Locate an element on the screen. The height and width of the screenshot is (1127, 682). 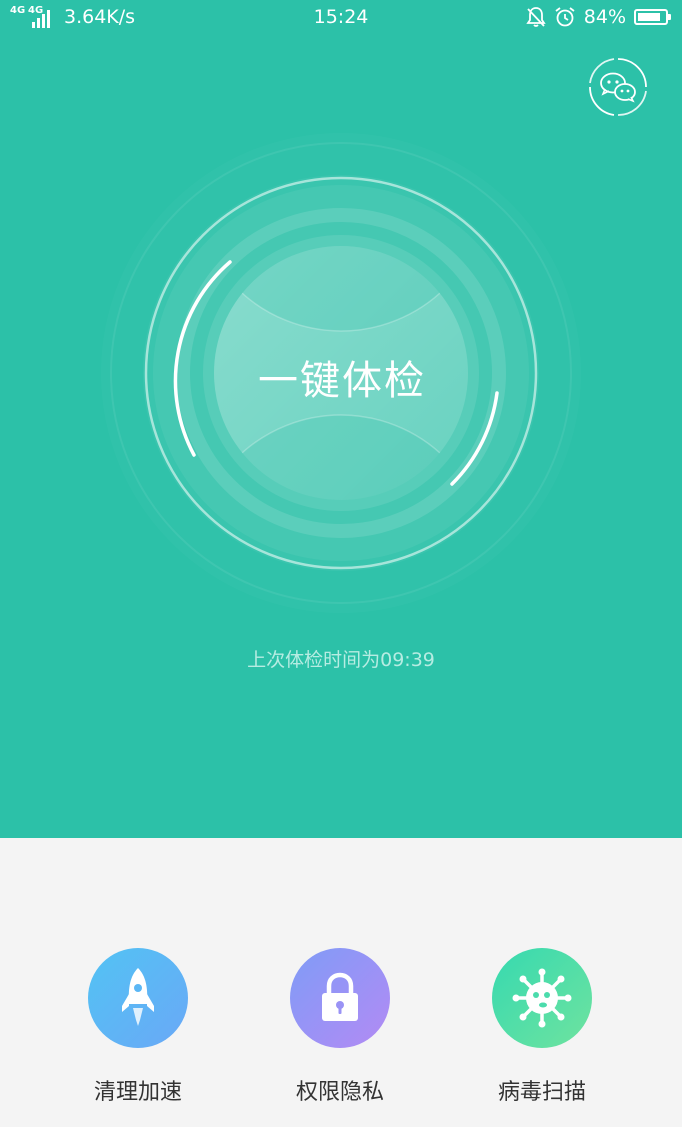
tool-label: 病毒扫描 is located at coordinates (541, 1092).